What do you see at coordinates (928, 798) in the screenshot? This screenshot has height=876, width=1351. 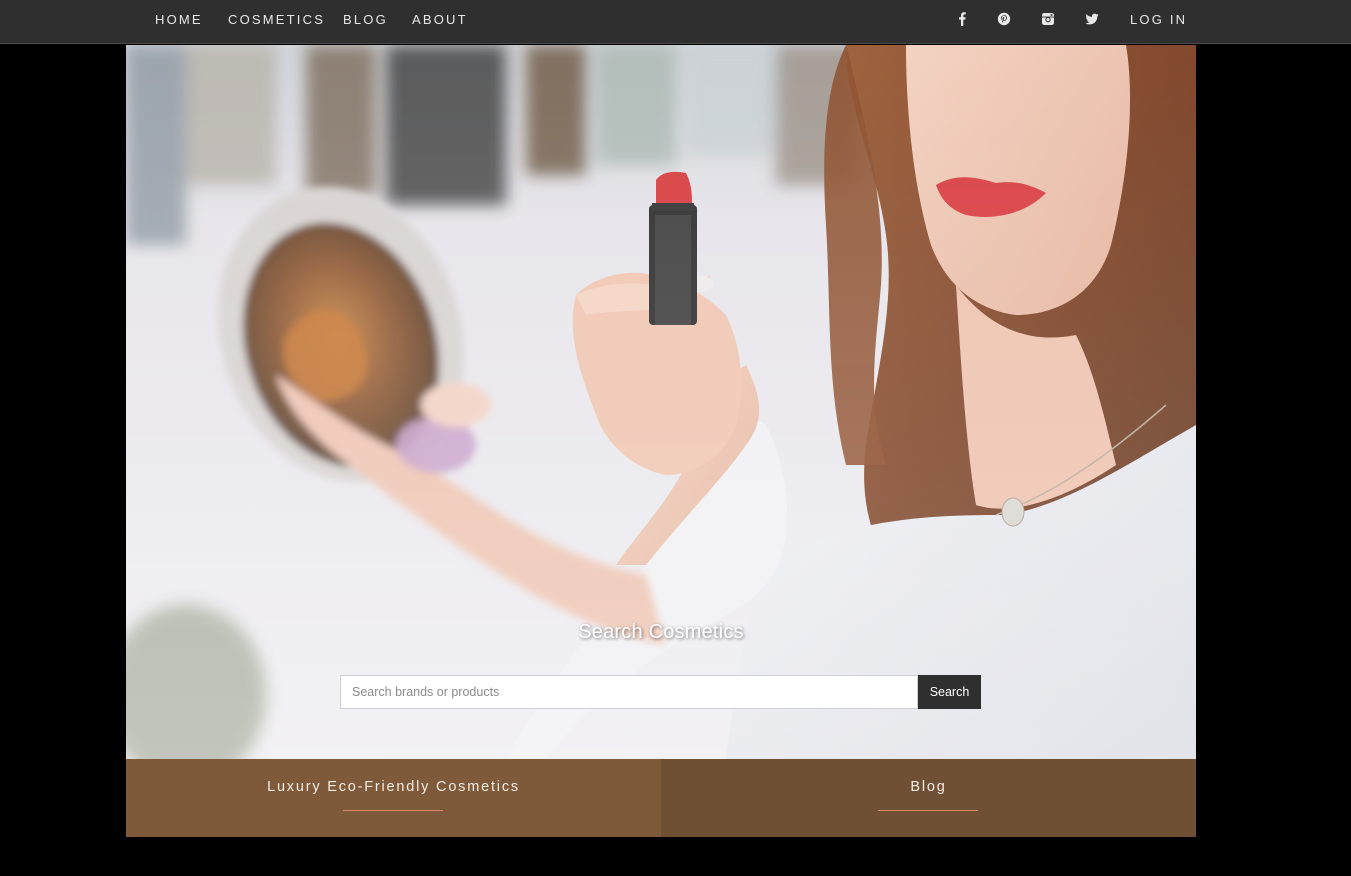 I see `tile-blog: Blog` at bounding box center [928, 798].